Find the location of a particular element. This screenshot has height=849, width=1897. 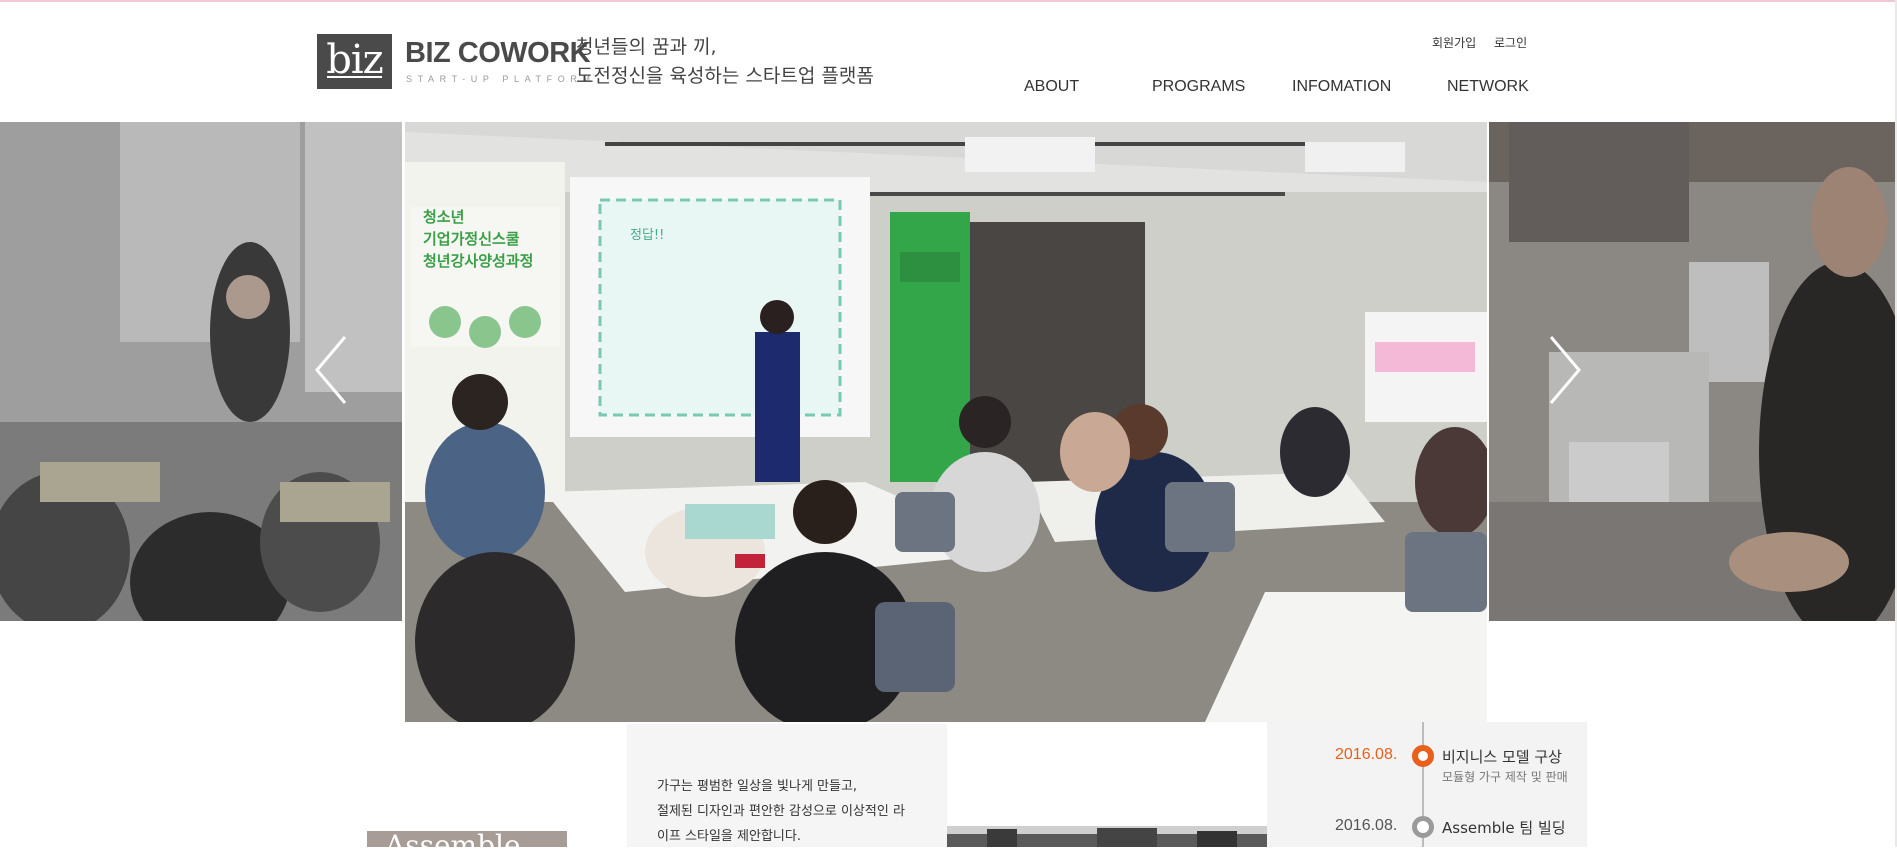

slider-prev-button is located at coordinates (333, 370).